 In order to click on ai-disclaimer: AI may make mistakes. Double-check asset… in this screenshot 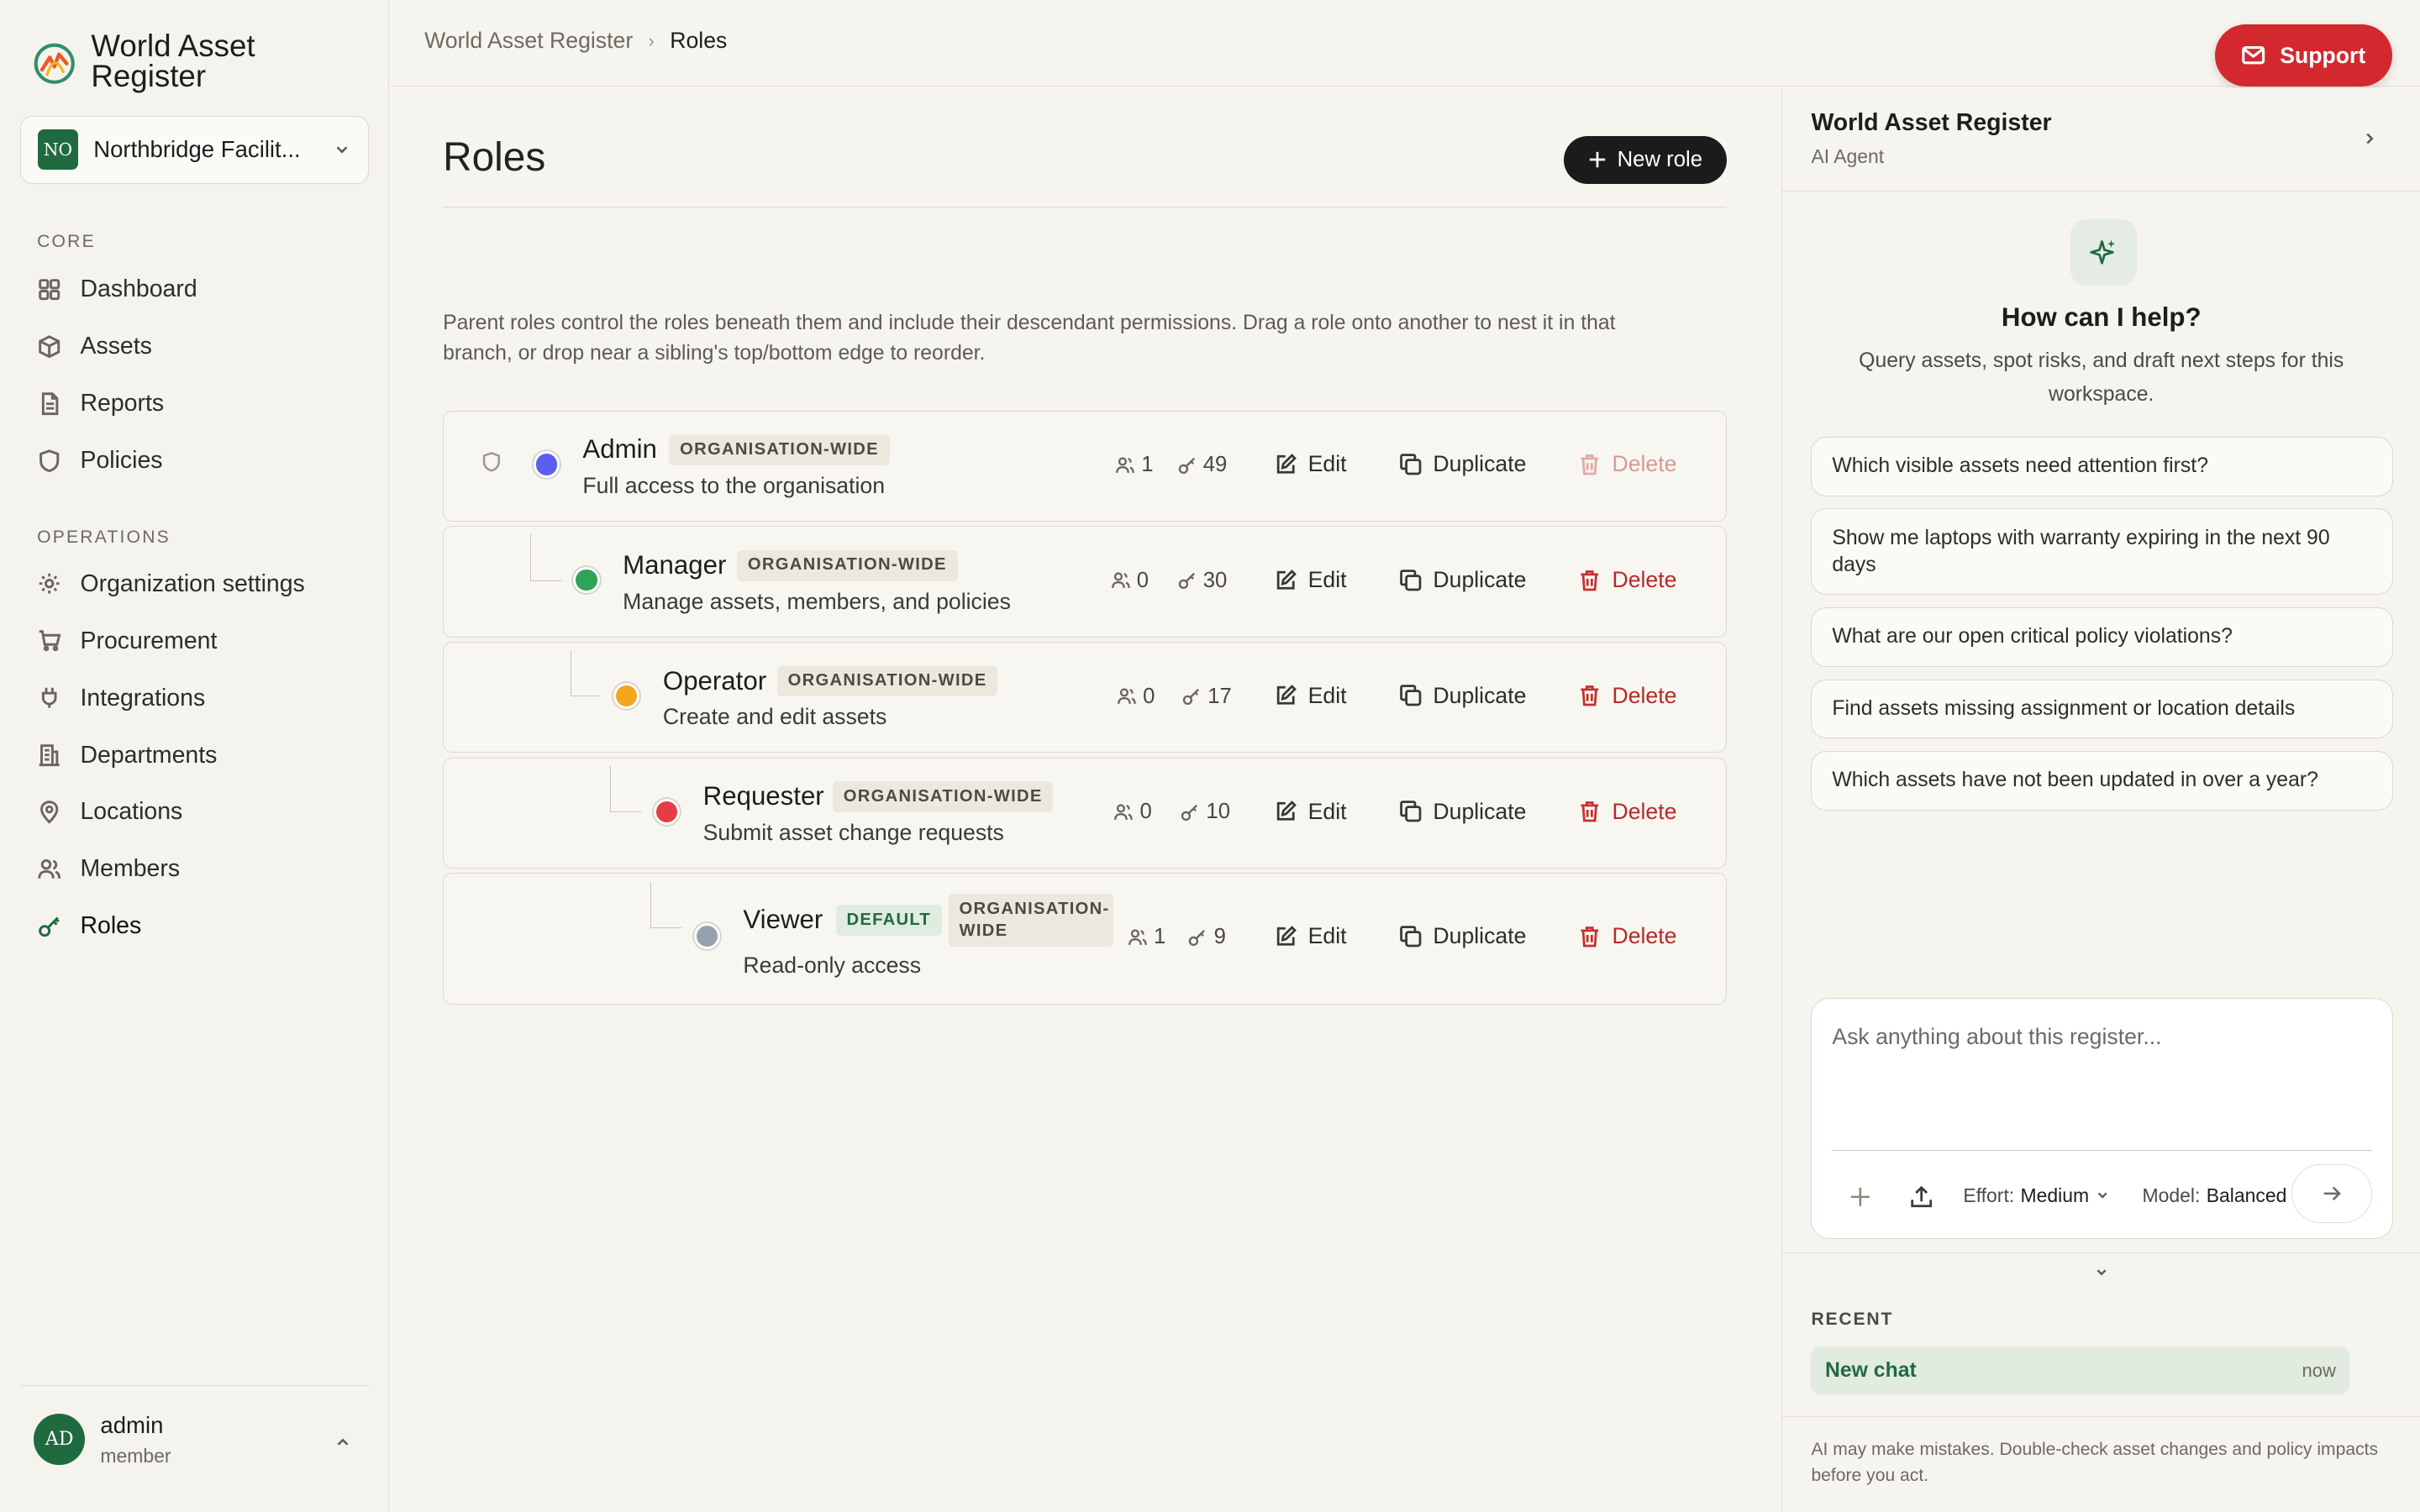, I will do `click(2095, 1462)`.